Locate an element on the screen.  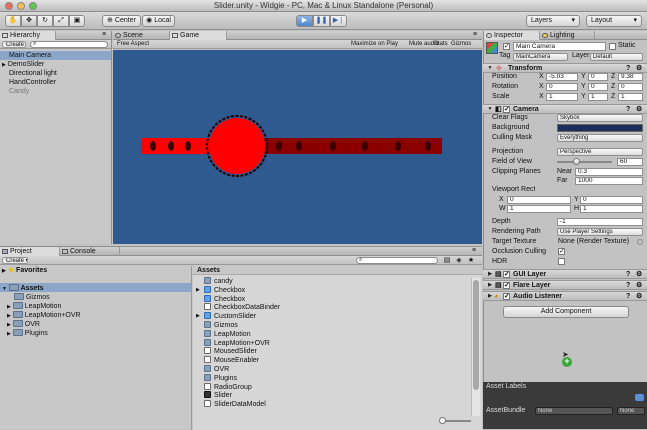
hierarchy-item: HandController is located at coordinates (55, 82).